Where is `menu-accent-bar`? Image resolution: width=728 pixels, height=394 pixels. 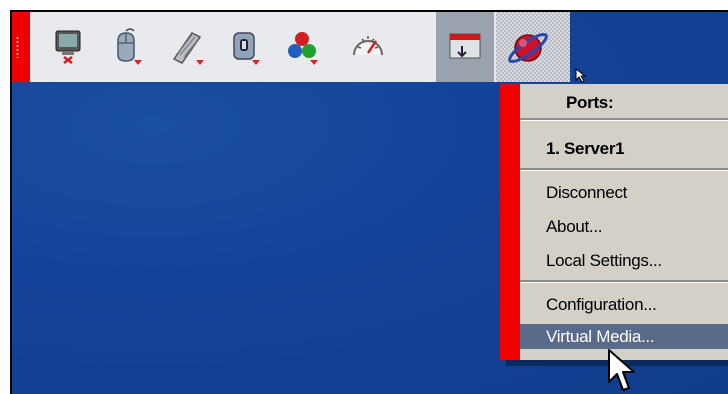
menu-accent-bar is located at coordinates (510, 222).